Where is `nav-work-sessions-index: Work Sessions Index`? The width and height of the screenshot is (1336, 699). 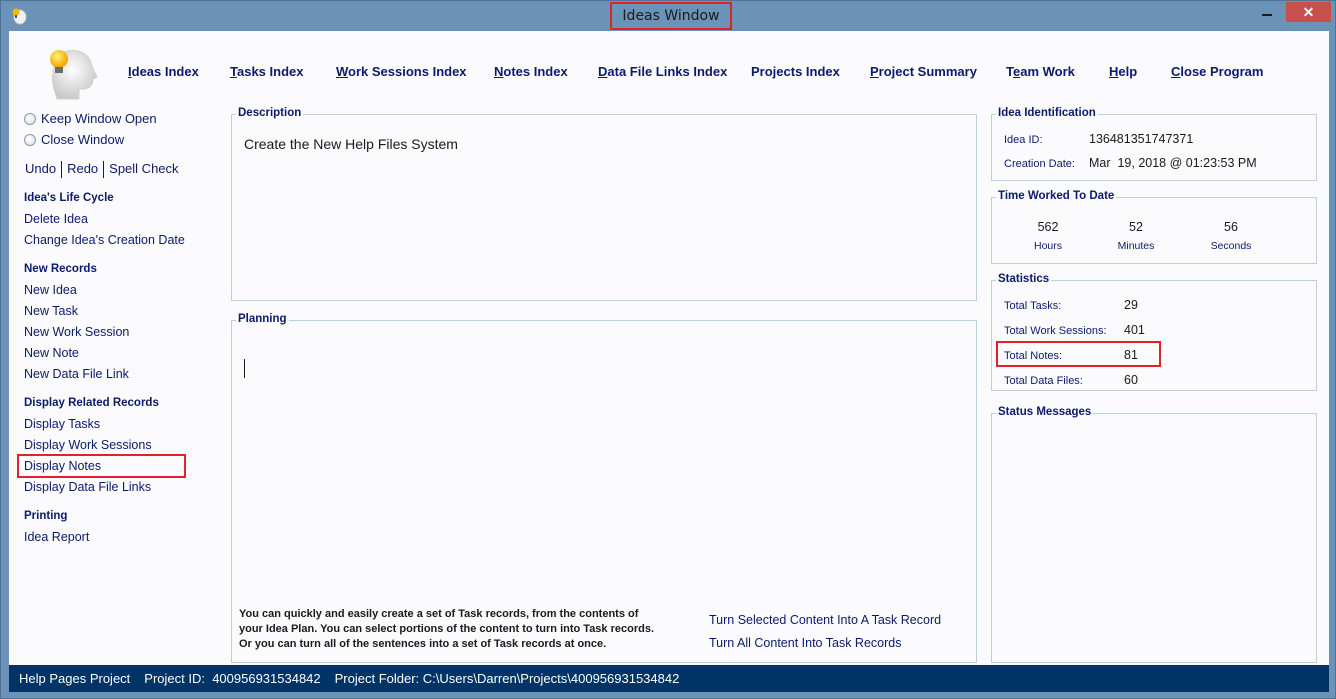
nav-work-sessions-index: Work Sessions Index is located at coordinates (401, 71).